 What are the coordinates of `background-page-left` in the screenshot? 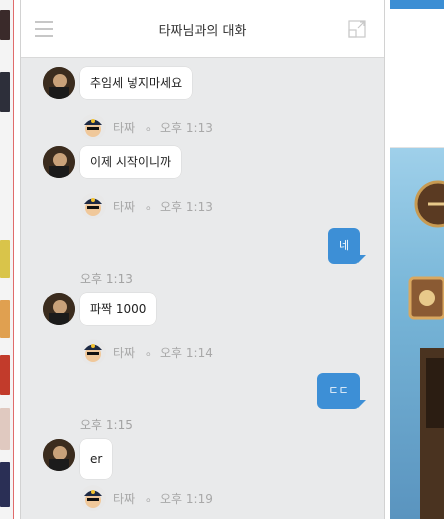 It's located at (7, 259).